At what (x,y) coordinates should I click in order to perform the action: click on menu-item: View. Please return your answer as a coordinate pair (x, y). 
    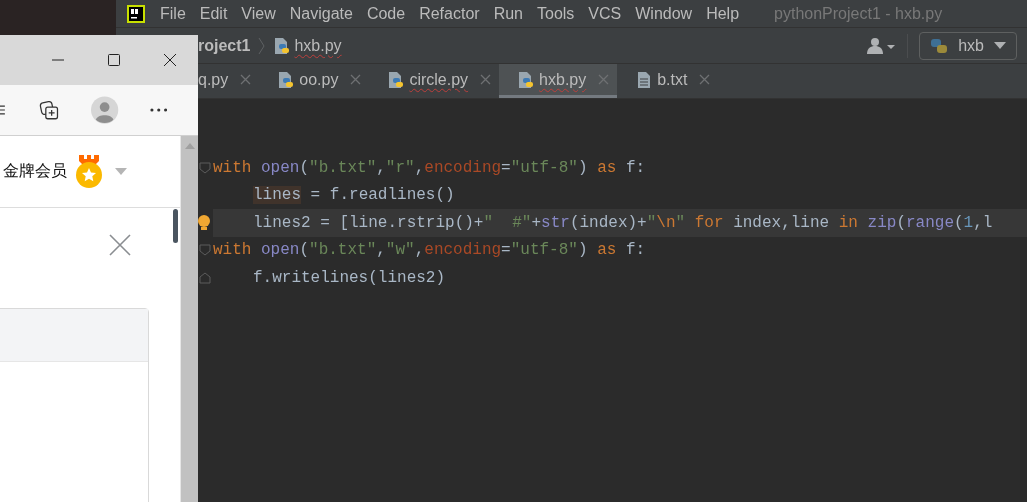
    Looking at the image, I should click on (258, 13).